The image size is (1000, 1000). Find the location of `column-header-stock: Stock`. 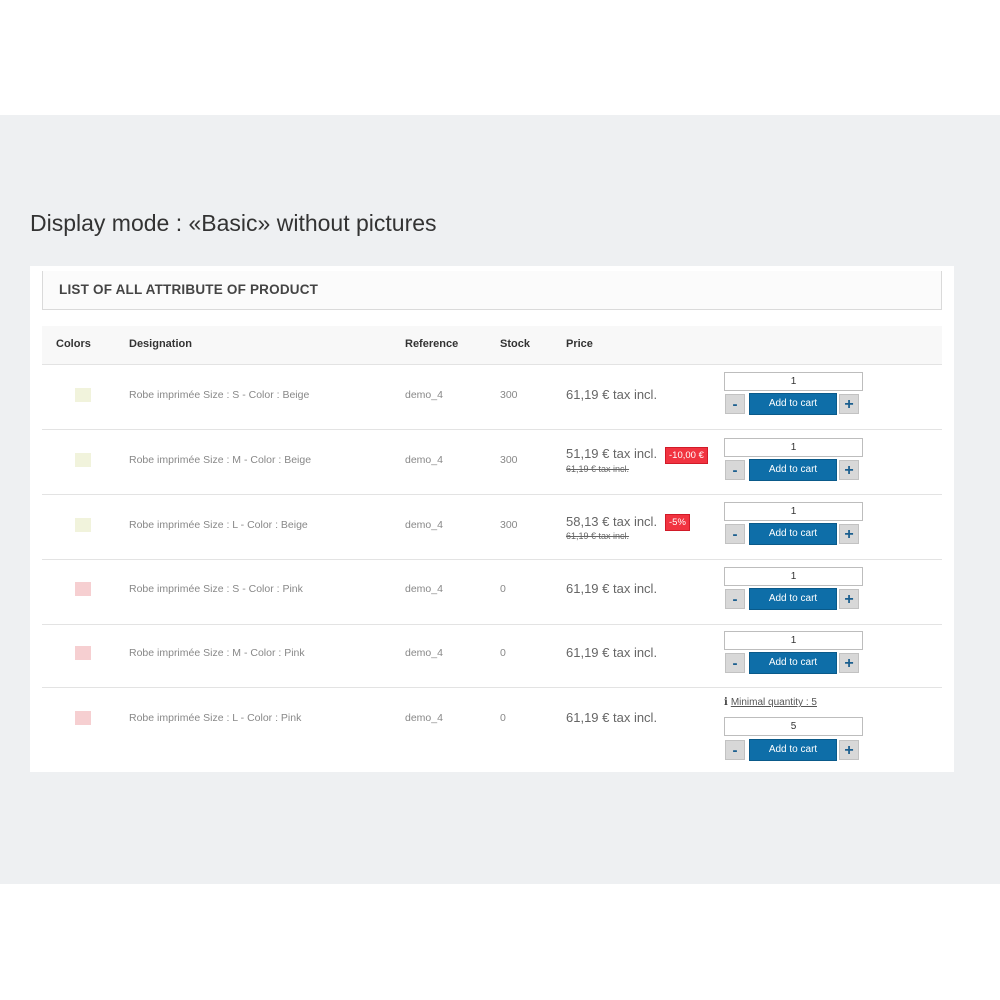

column-header-stock: Stock is located at coordinates (515, 344).